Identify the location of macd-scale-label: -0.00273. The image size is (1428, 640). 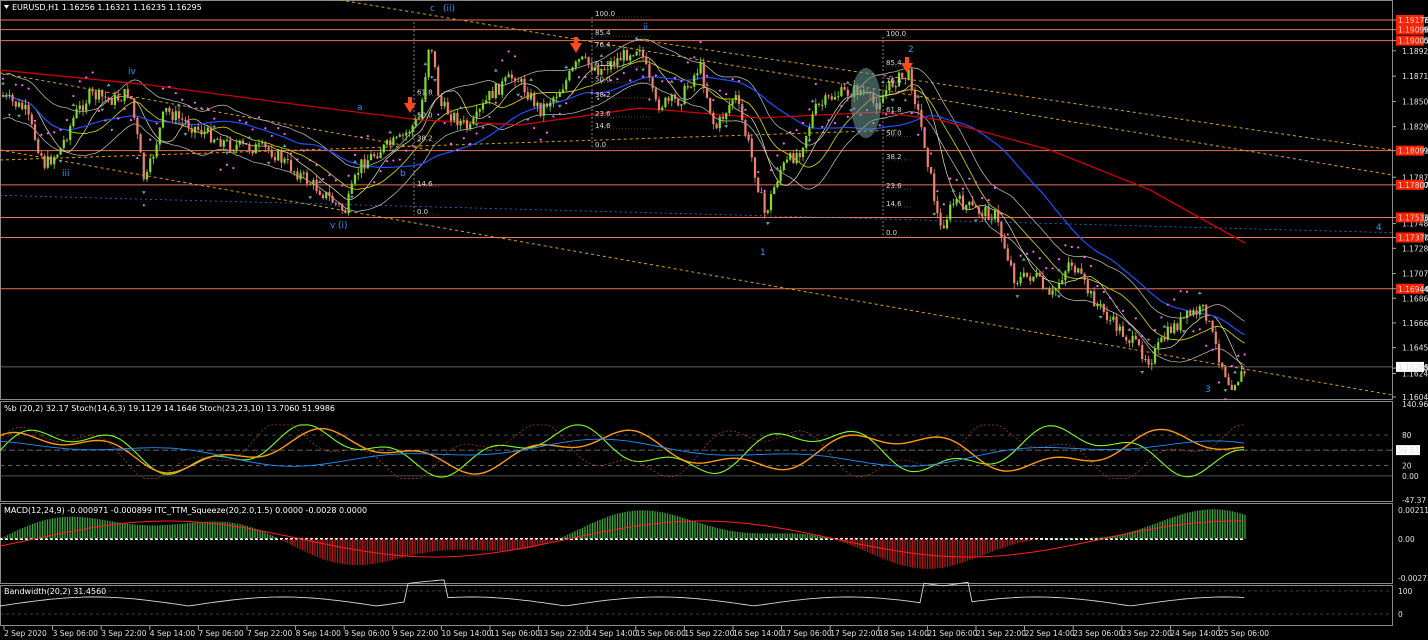
(1413, 578).